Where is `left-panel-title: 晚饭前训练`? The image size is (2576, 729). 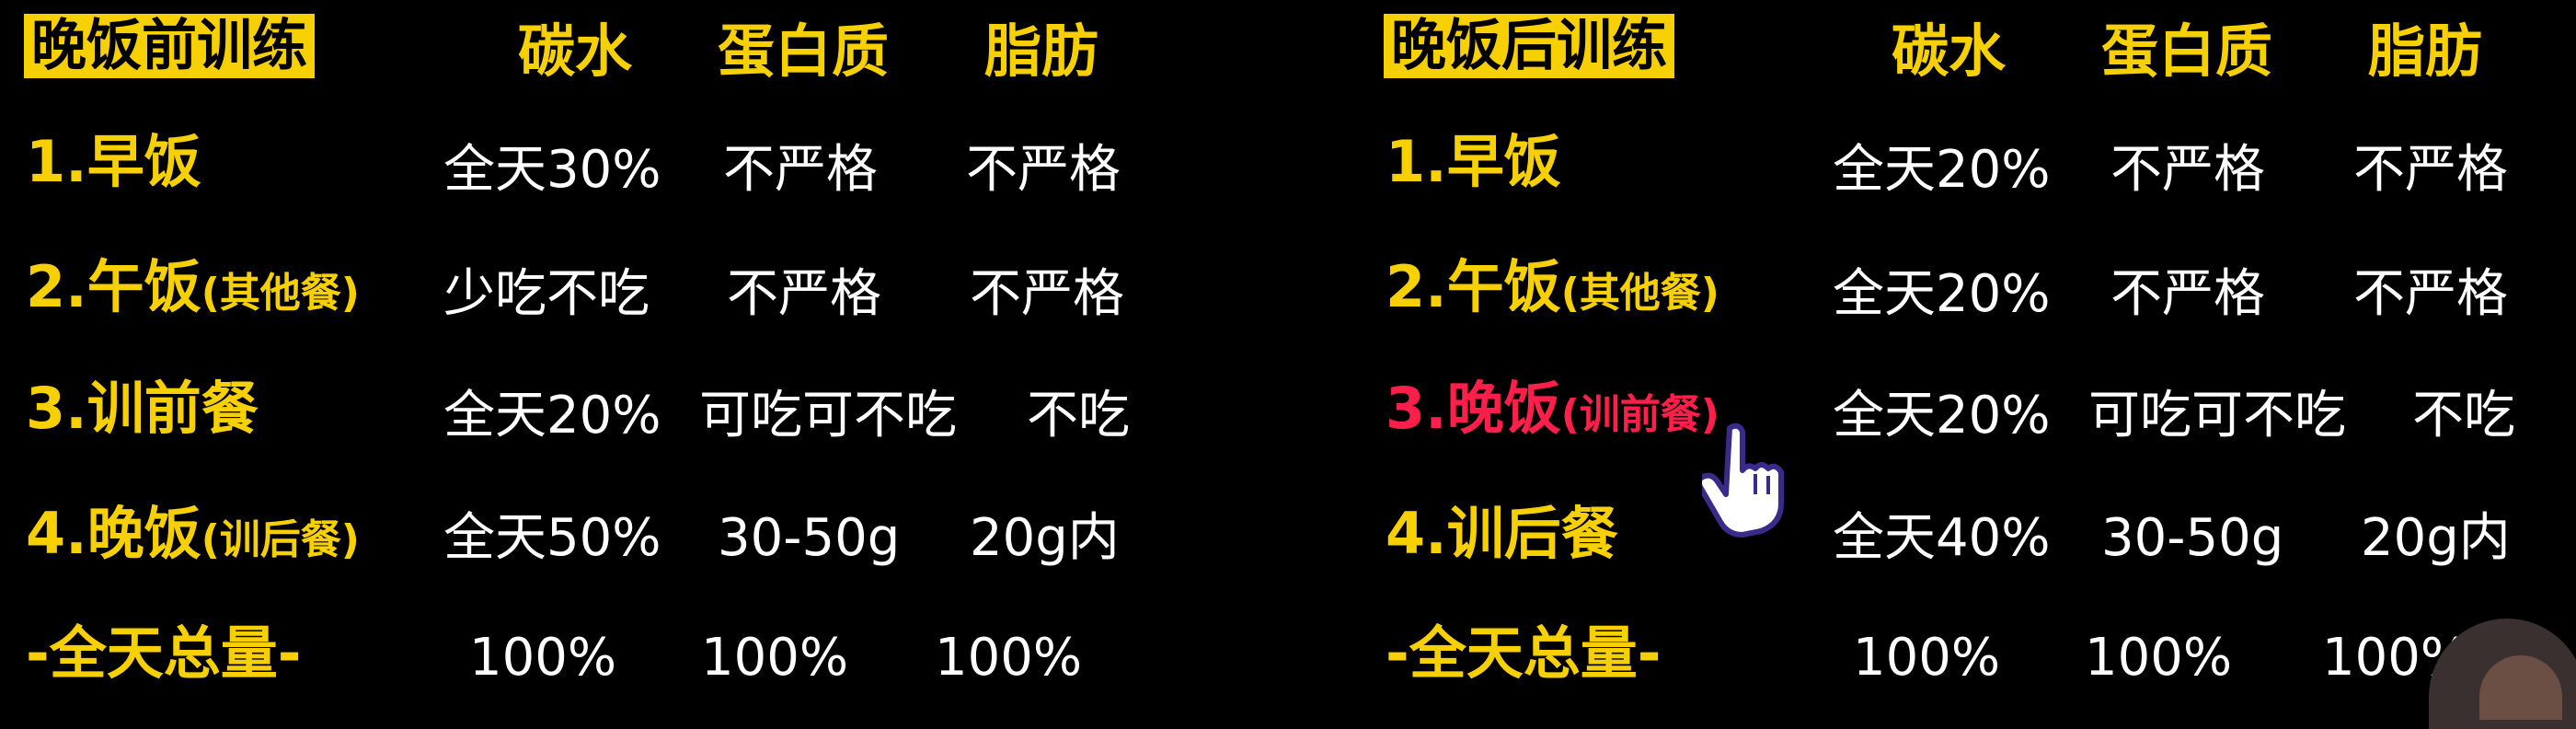 left-panel-title: 晚饭前训练 is located at coordinates (169, 46).